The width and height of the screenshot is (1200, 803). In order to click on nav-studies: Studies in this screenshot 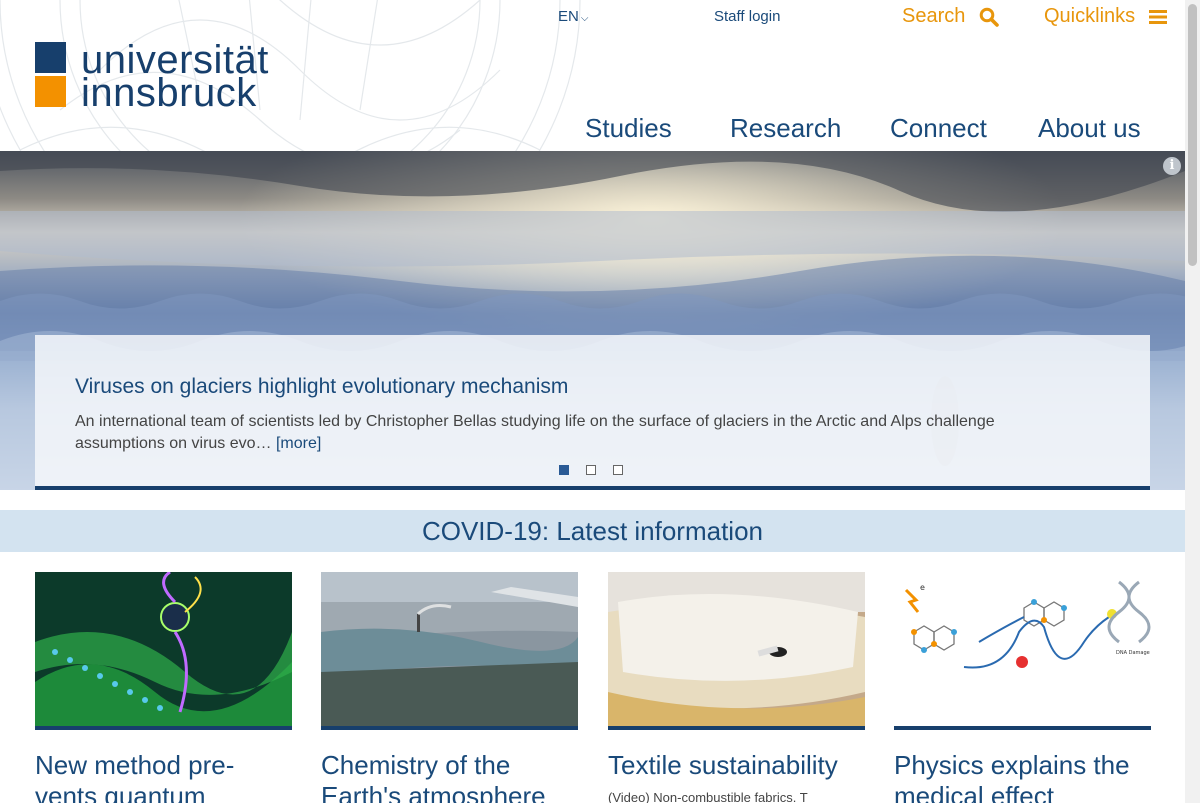, I will do `click(628, 128)`.